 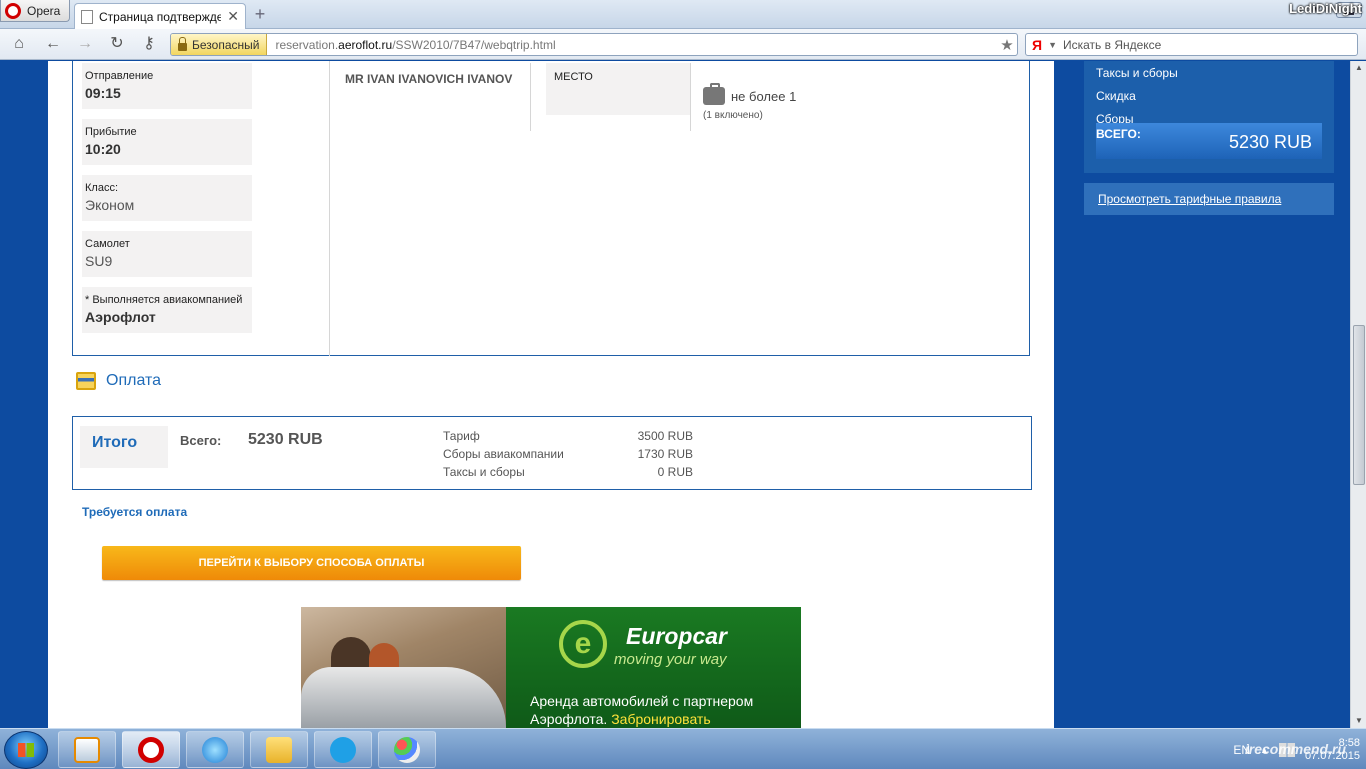 What do you see at coordinates (226, 44) in the screenshot?
I see `secure-label: Безопасный` at bounding box center [226, 44].